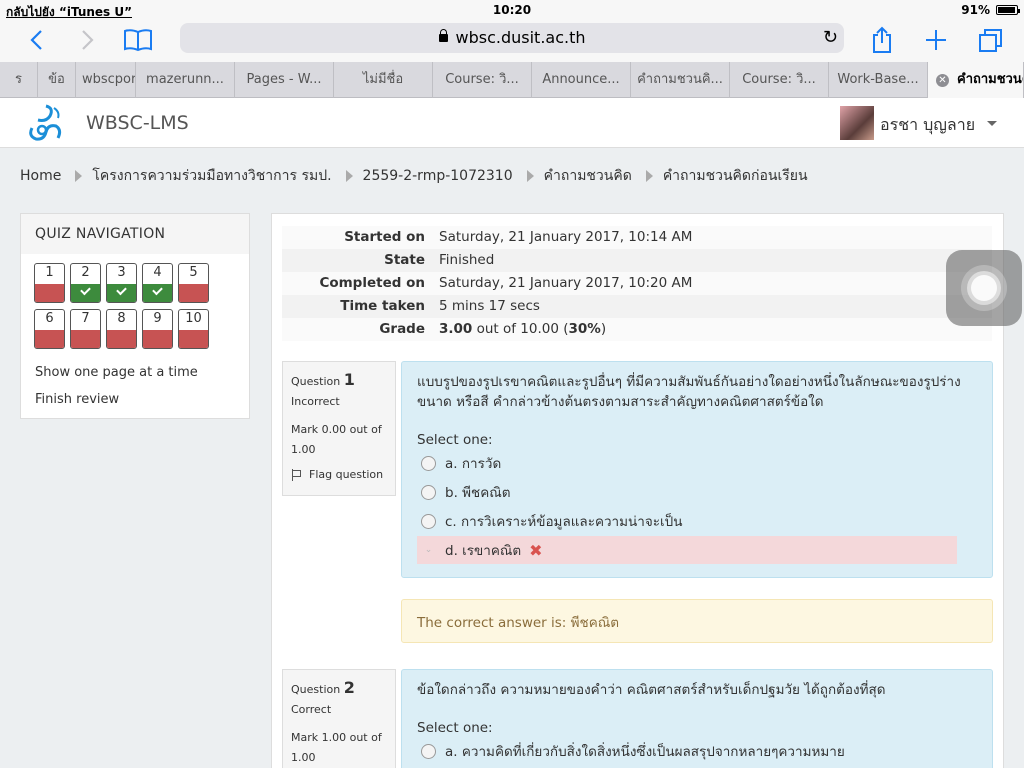 The width and height of the screenshot is (1024, 768). Describe the element at coordinates (40, 176) in the screenshot. I see `breadcrumb-item: Home` at that location.